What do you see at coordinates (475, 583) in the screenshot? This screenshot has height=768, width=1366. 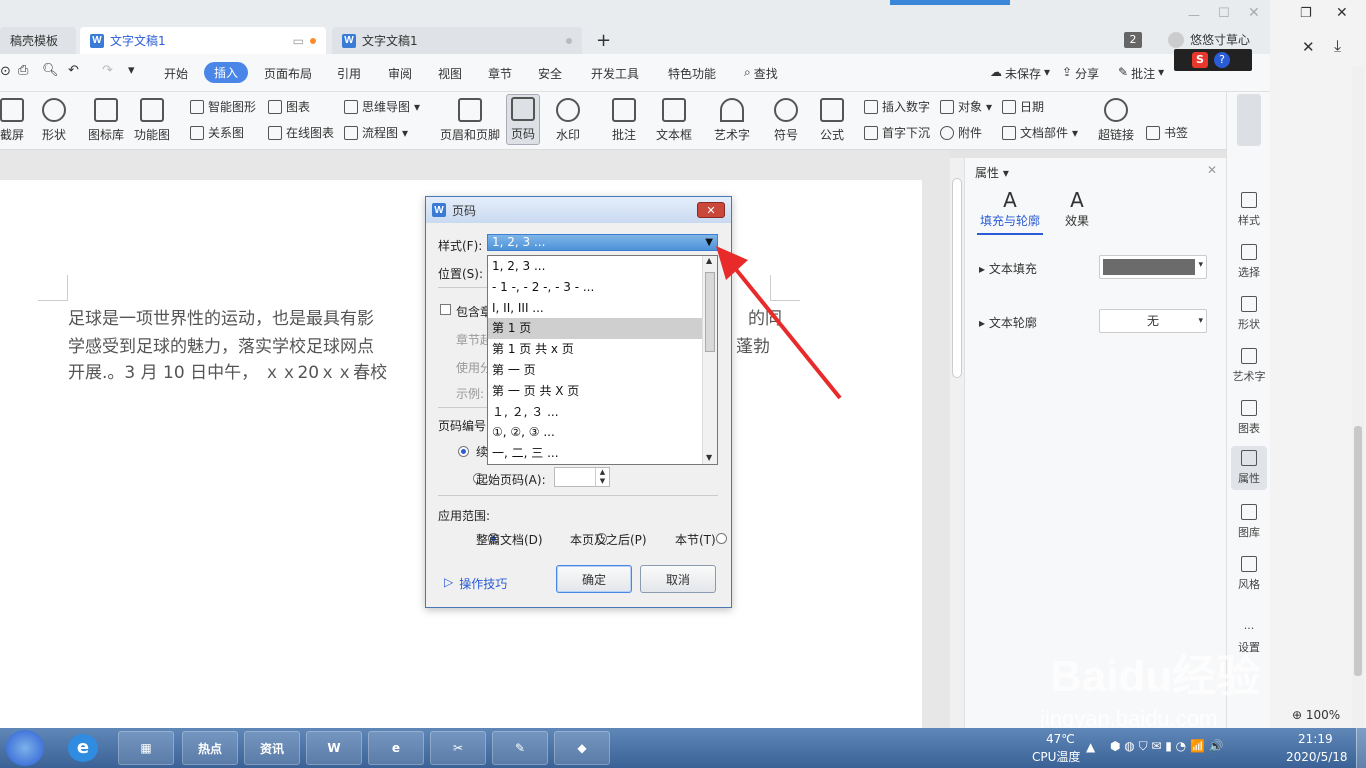 I see `tips-link: ▷ 操作技巧` at bounding box center [475, 583].